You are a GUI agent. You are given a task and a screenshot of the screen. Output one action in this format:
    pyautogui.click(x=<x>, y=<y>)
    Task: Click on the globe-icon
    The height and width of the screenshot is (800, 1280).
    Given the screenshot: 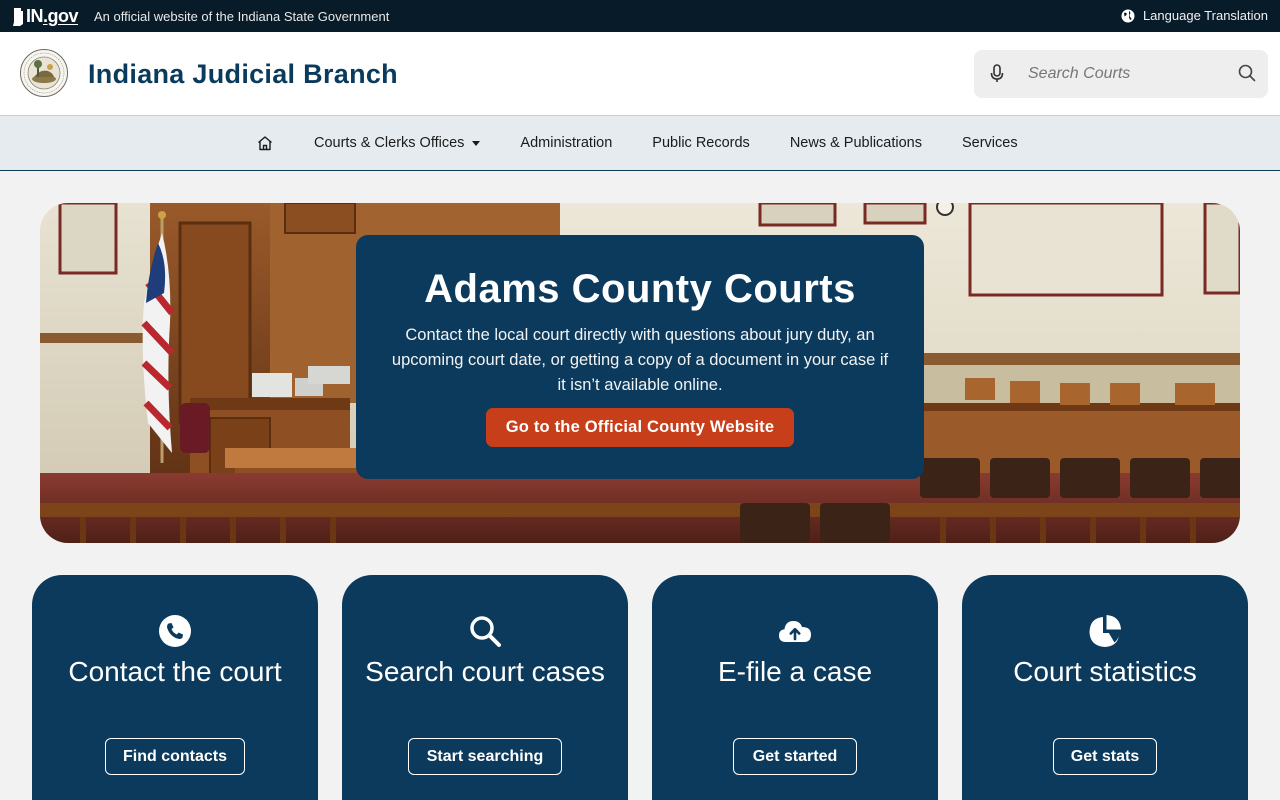 What is the action you would take?
    pyautogui.click(x=1128, y=15)
    